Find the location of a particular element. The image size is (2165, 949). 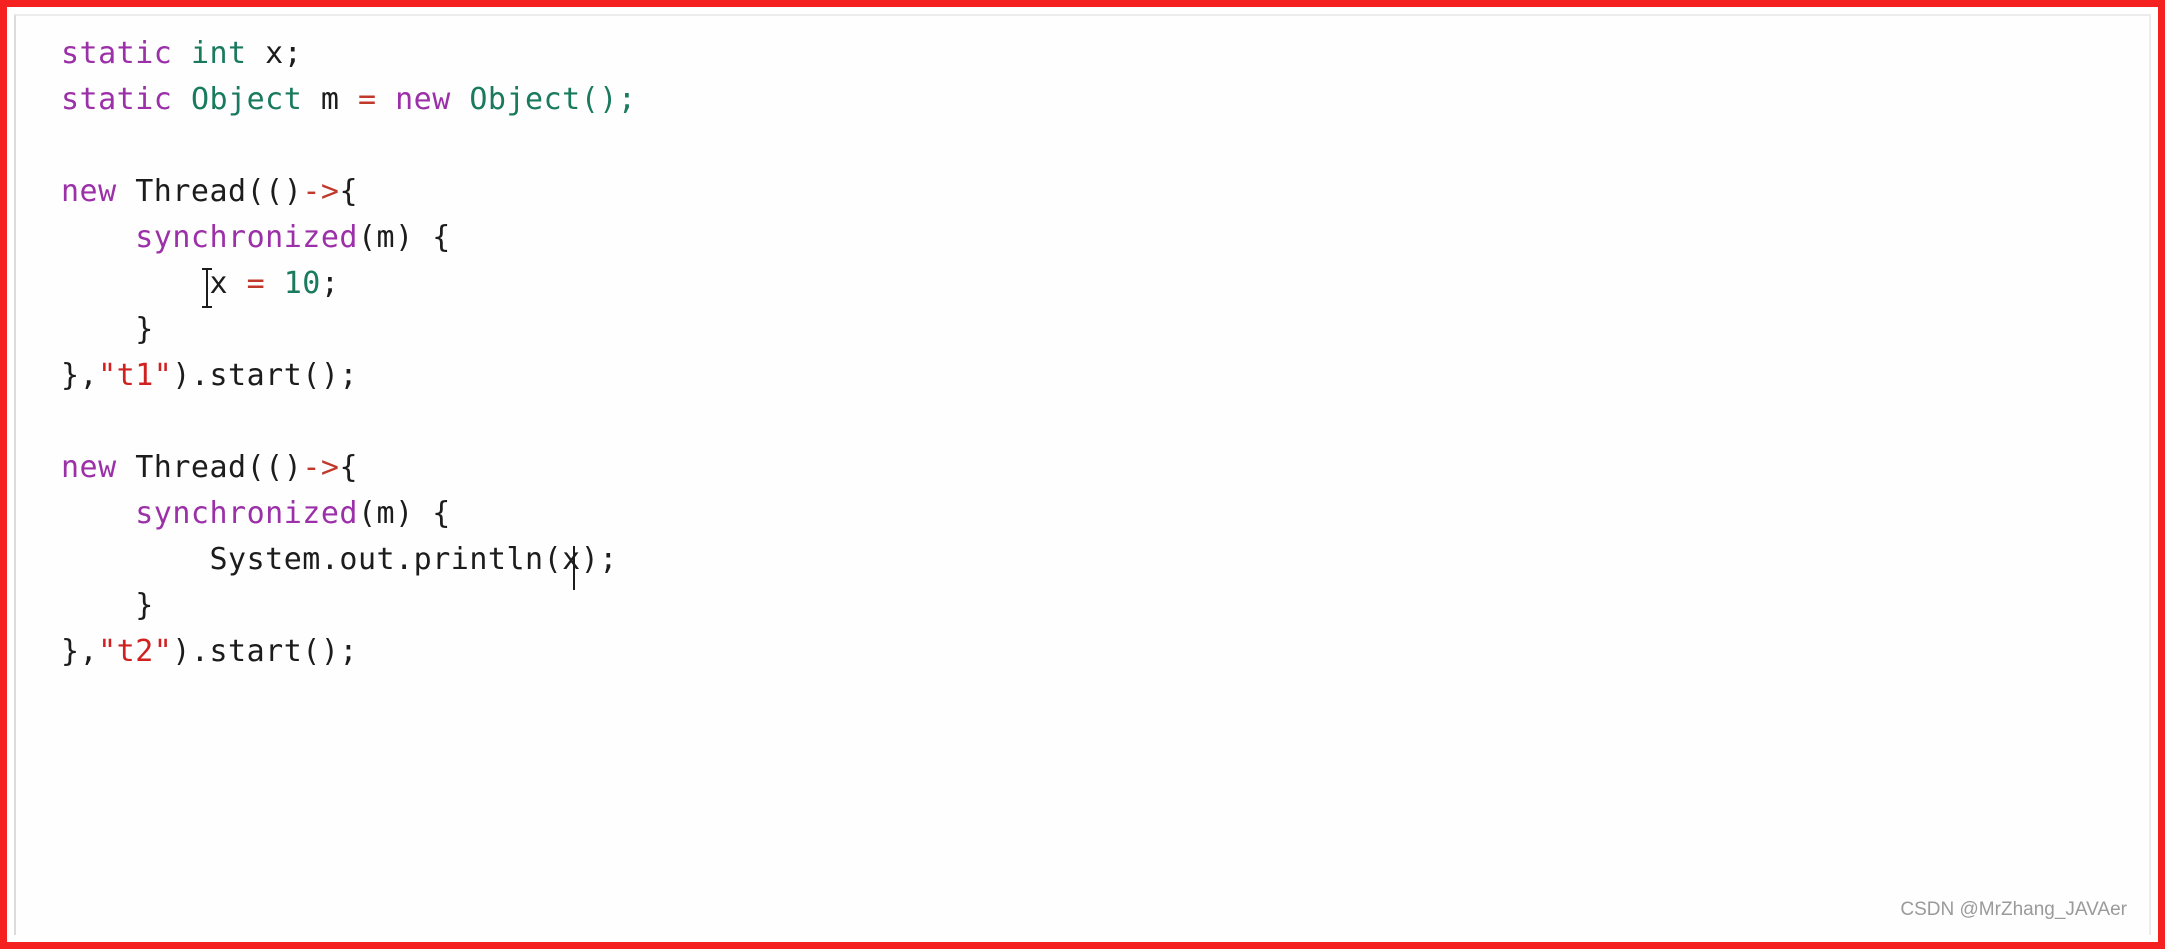

code-line: static int x; is located at coordinates (1105, 54).